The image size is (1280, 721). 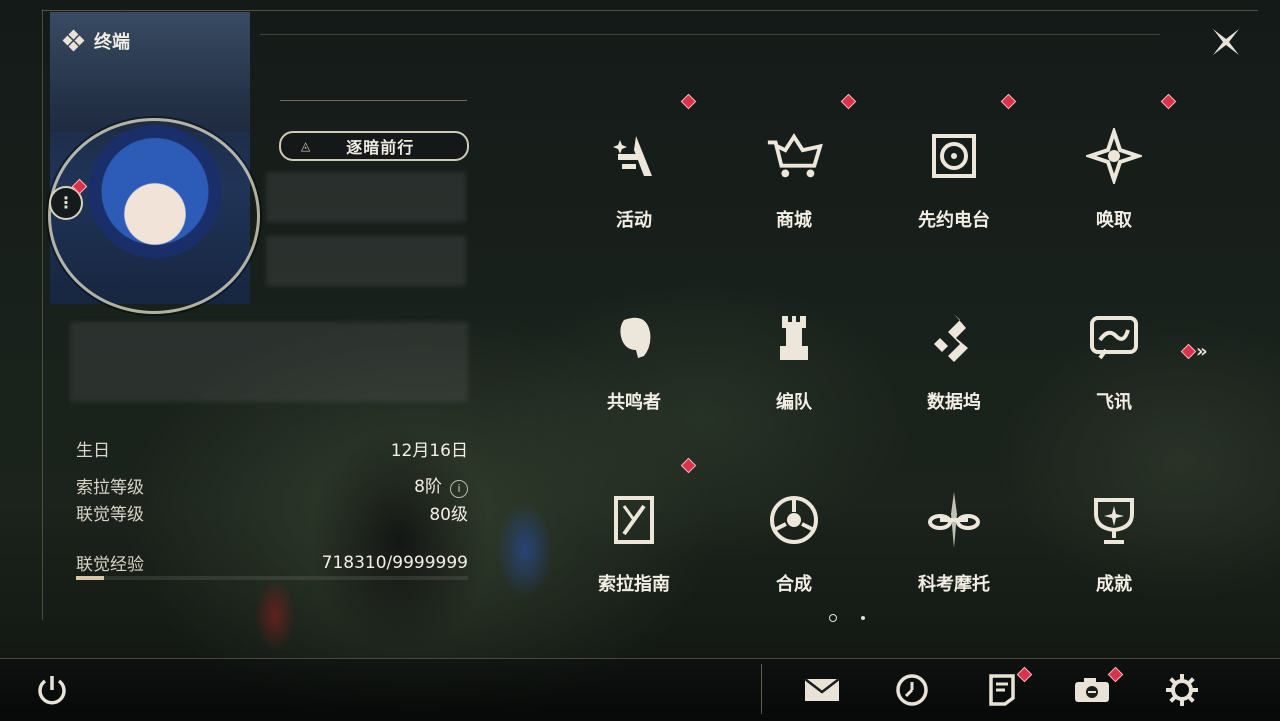 I want to click on menu-item-messages: 飞讯, so click(x=1114, y=358).